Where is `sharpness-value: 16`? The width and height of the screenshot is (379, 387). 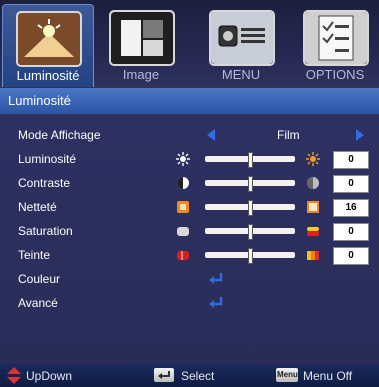
sharpness-value: 16 is located at coordinates (351, 208).